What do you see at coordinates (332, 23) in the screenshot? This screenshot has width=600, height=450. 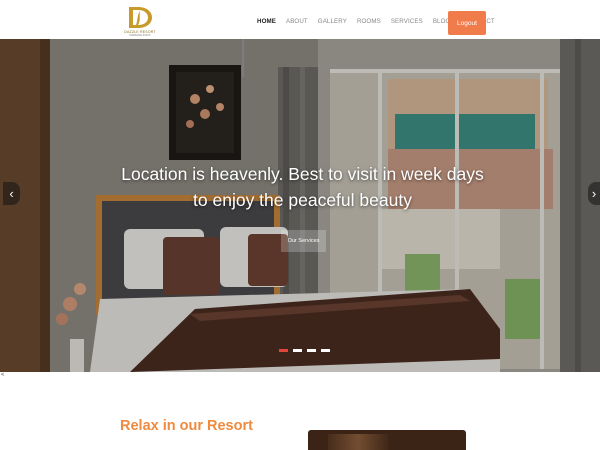 I see `nav-gallery: GALLERY` at bounding box center [332, 23].